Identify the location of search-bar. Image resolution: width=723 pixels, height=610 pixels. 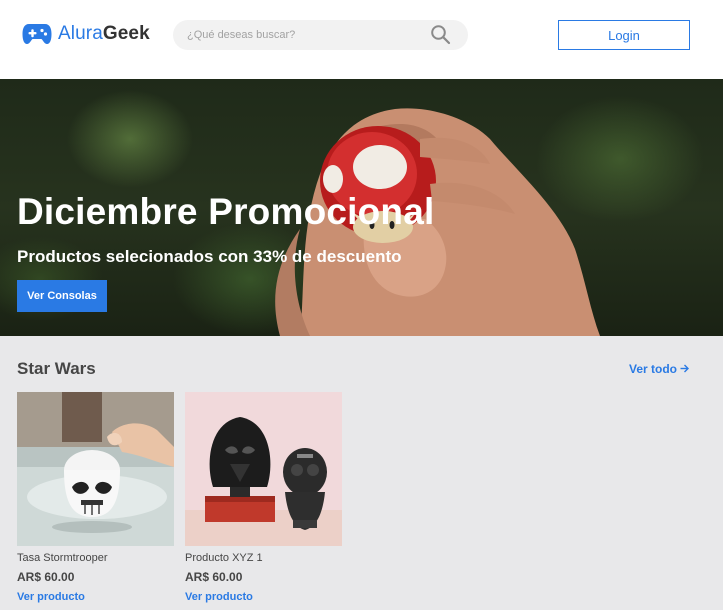
(320, 35).